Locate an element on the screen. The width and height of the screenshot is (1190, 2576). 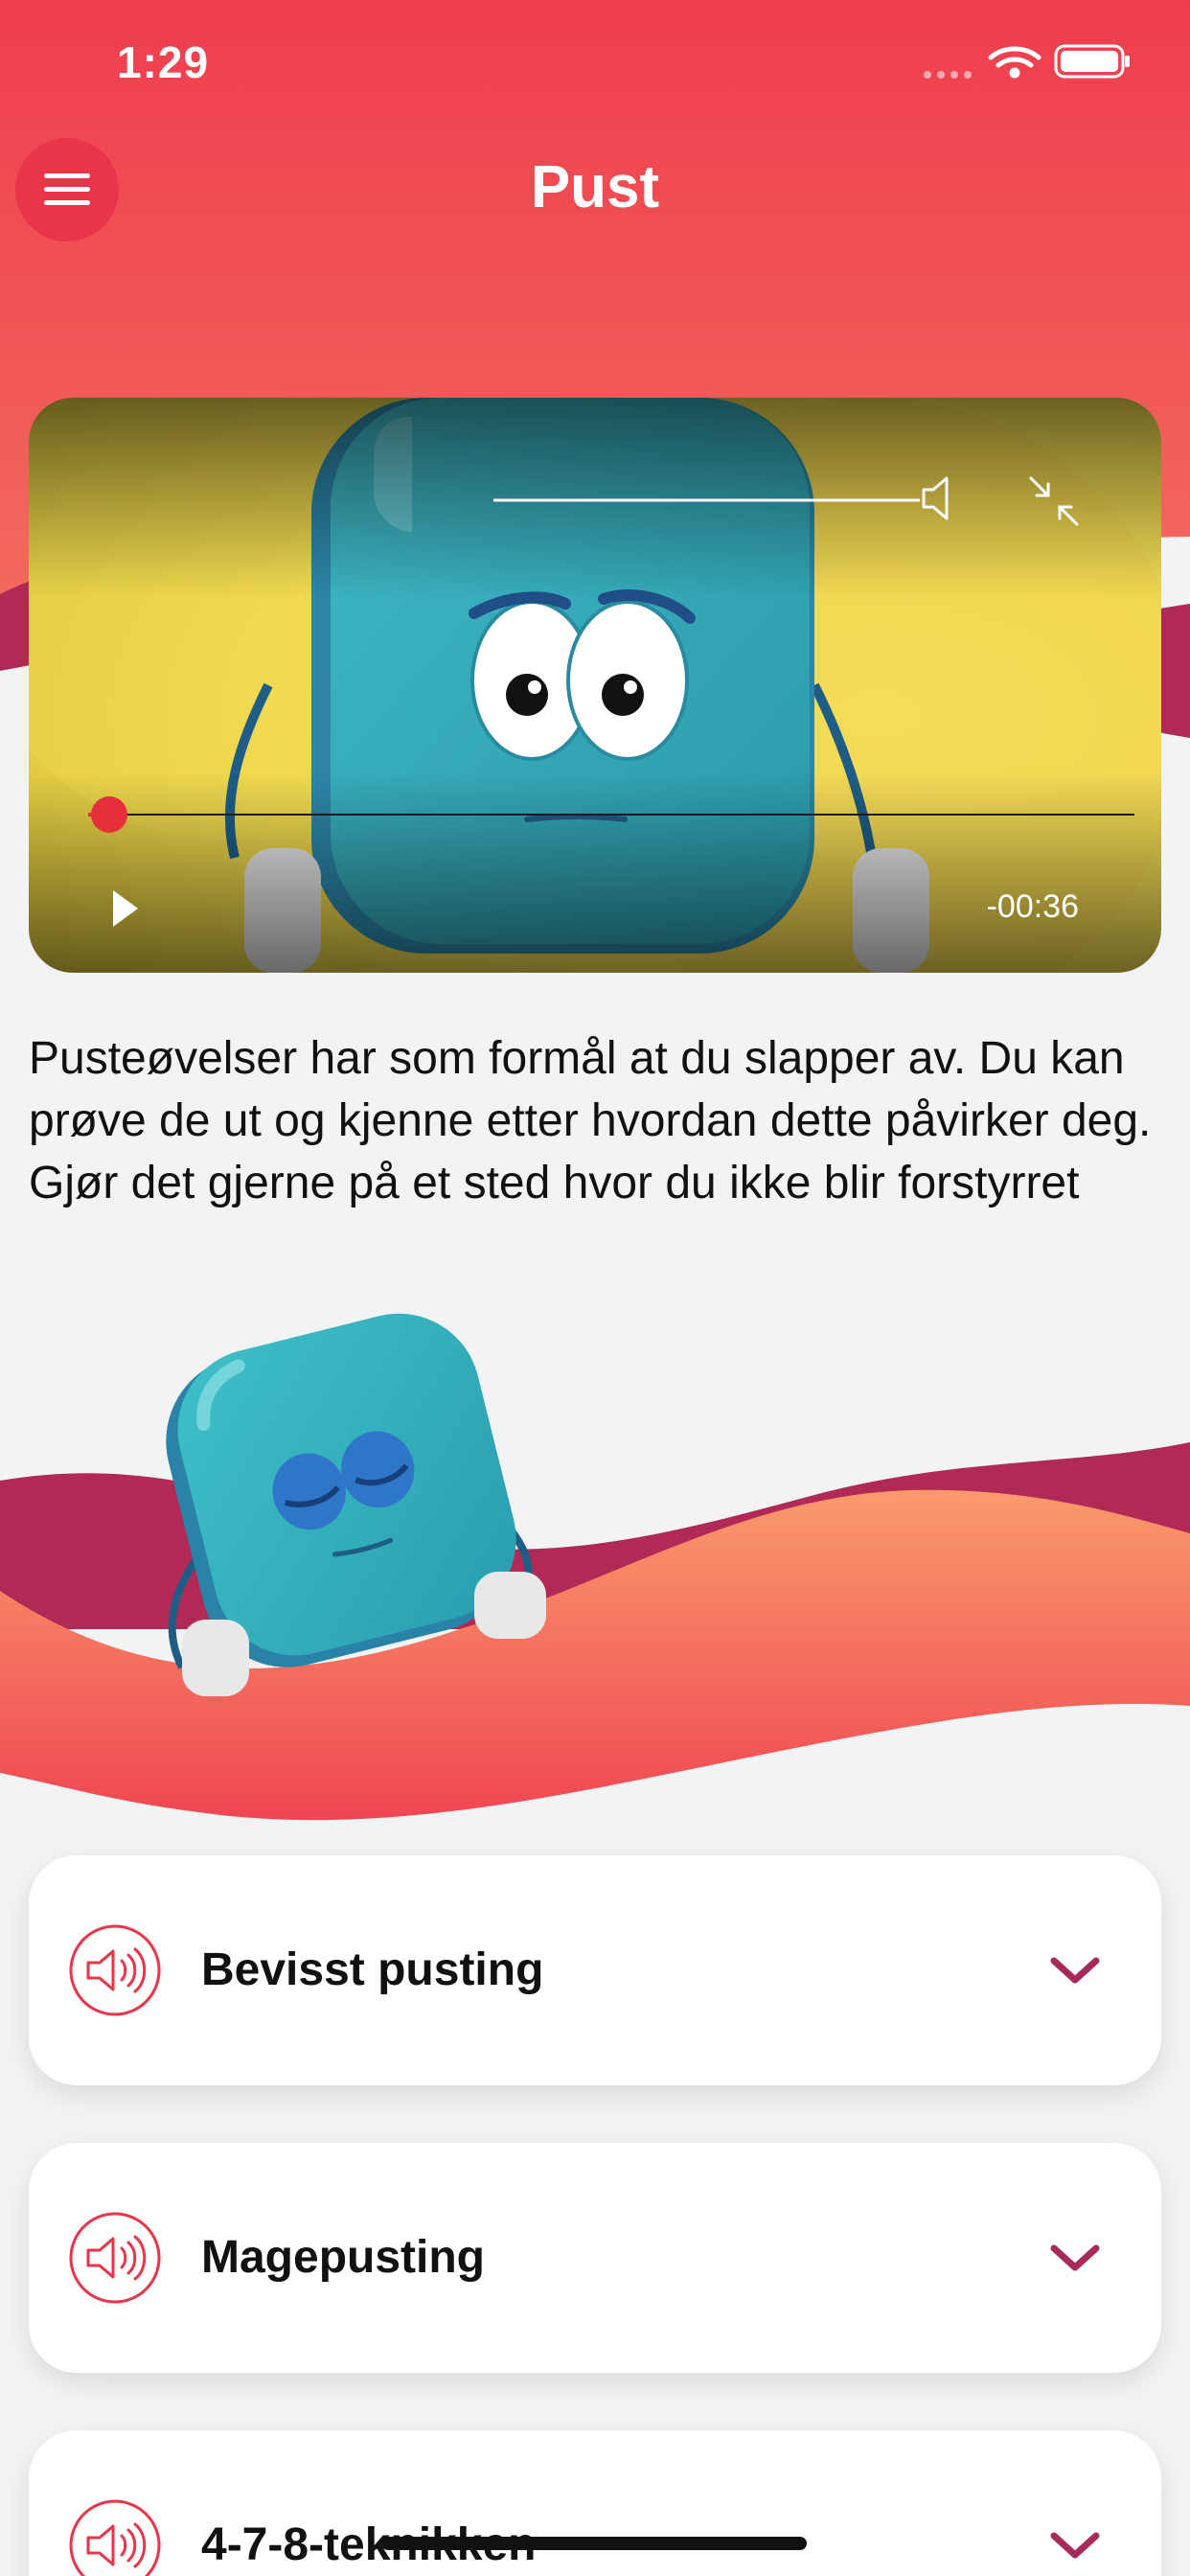
signal-icon is located at coordinates (948, 75).